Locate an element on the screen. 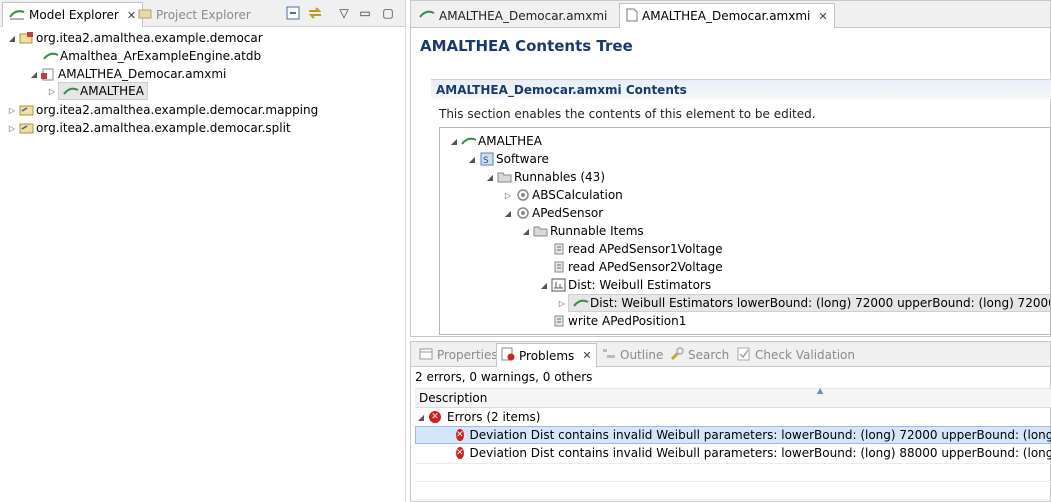 Image resolution: width=1051 pixels, height=502 pixels. content-node-read2: read APedSensor2Voltage is located at coordinates (636, 267).